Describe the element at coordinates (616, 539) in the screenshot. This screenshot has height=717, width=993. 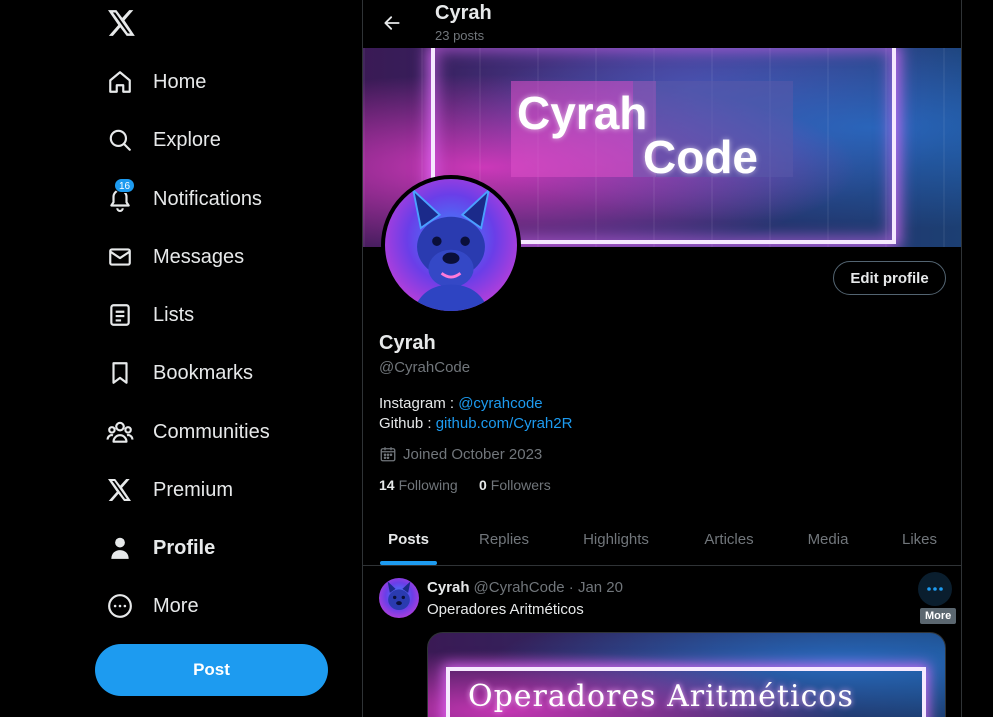
I see `tab-highlights: Highlights` at that location.